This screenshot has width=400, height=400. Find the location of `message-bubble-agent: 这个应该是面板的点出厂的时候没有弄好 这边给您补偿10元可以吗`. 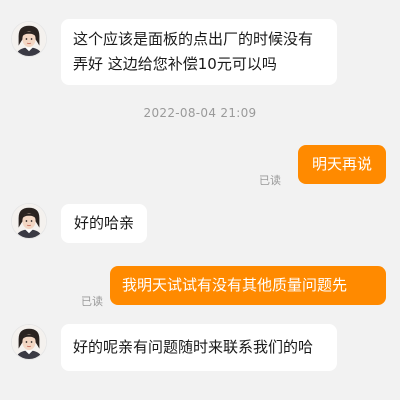

message-bubble-agent: 这个应该是面板的点出厂的时候没有弄好 这边给您补偿10元可以吗 is located at coordinates (199, 52).